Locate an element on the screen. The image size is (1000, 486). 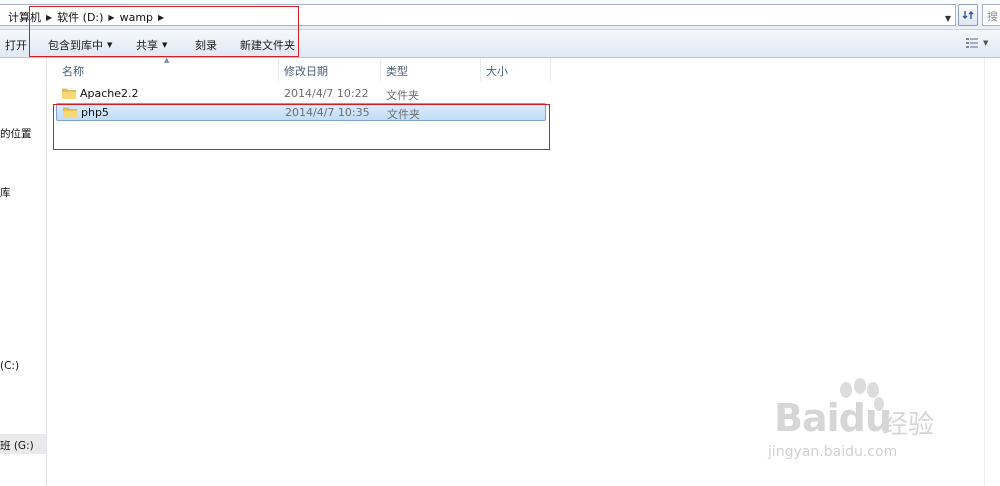
watermark-url: jingyan.baidu.com is located at coordinates (833, 452).